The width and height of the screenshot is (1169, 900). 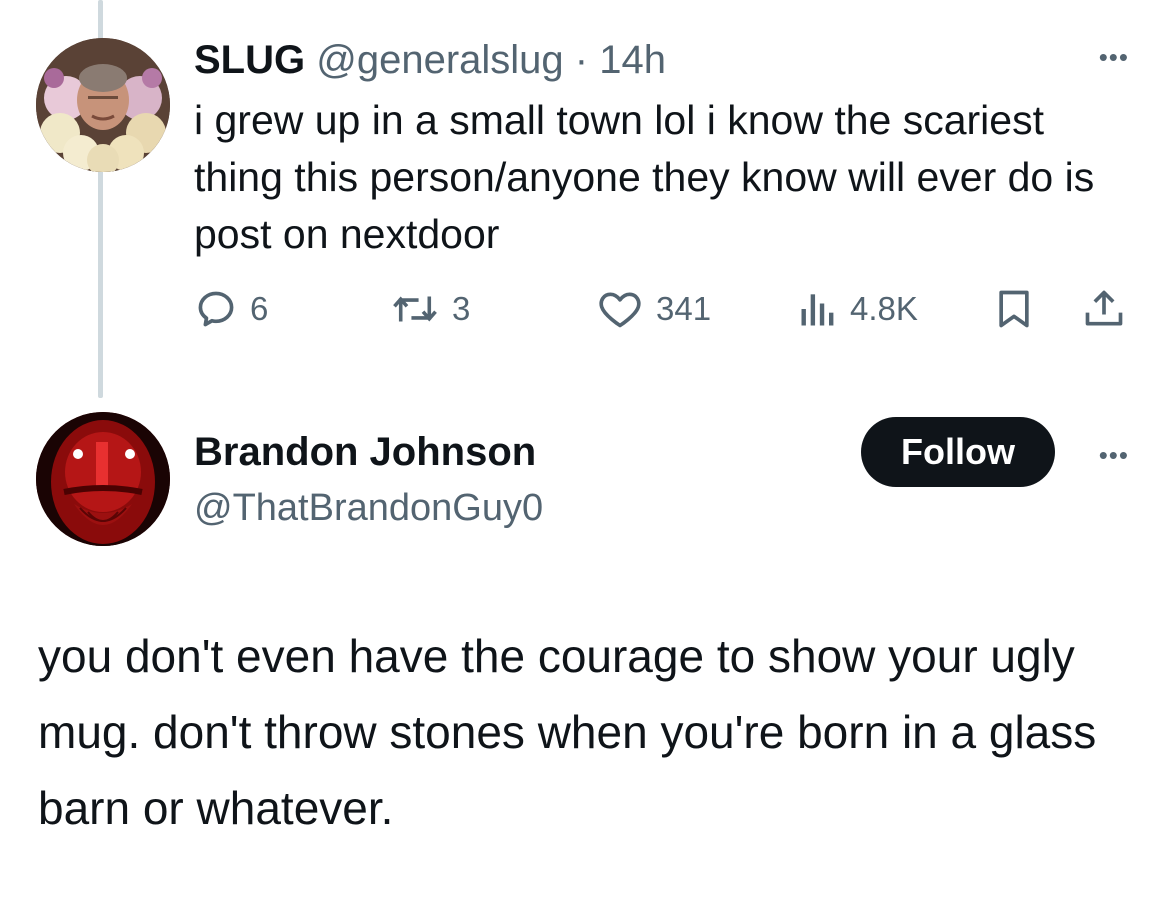 I want to click on bookmark-button, so click(x=1014, y=309).